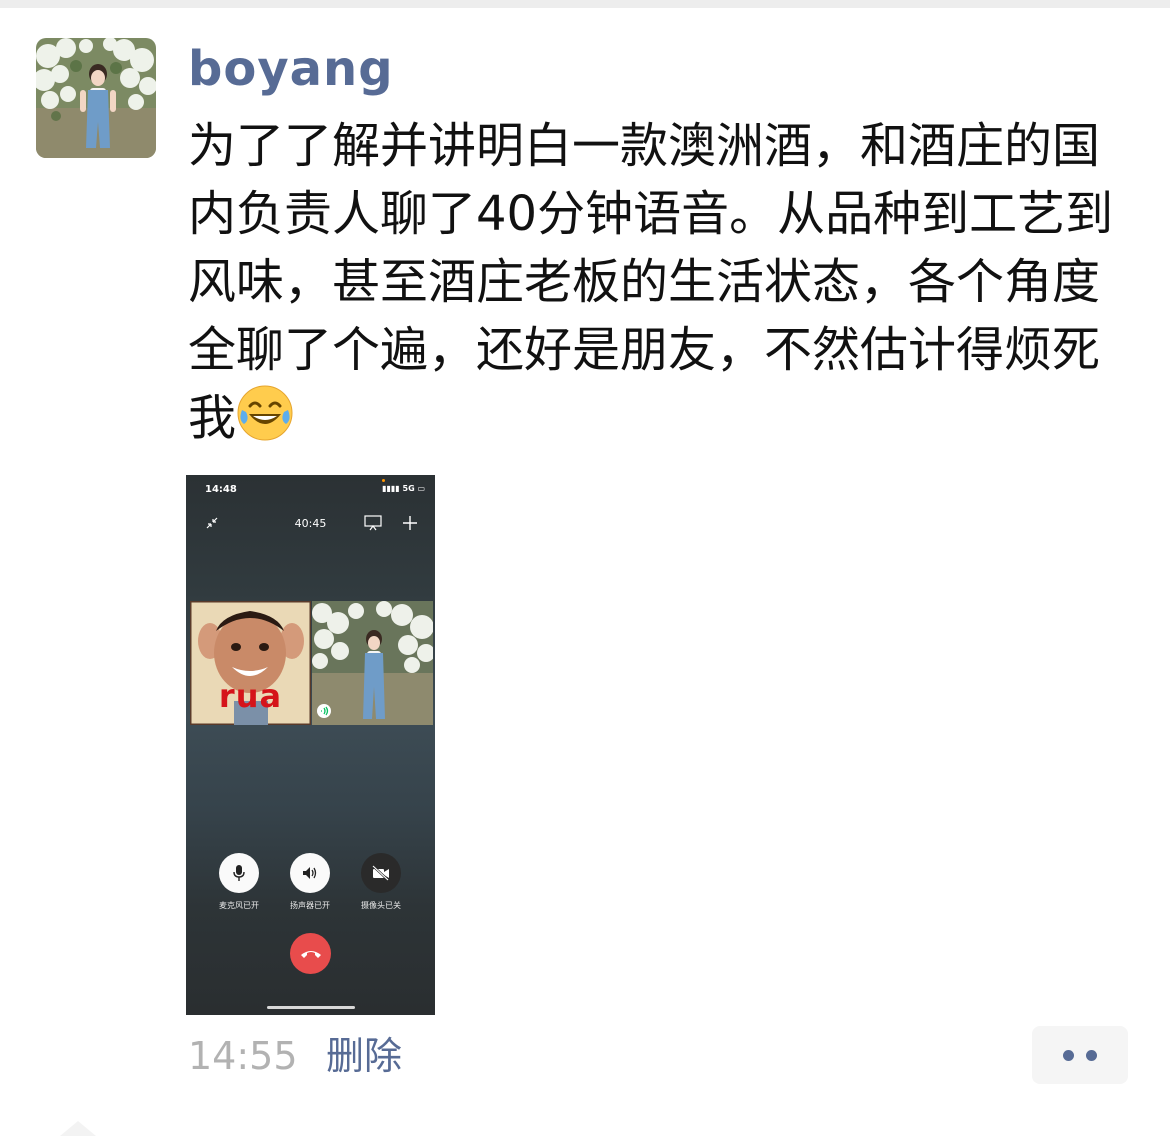 The image size is (1170, 1136). What do you see at coordinates (383, 480) in the screenshot?
I see `mic-indicator-dot` at bounding box center [383, 480].